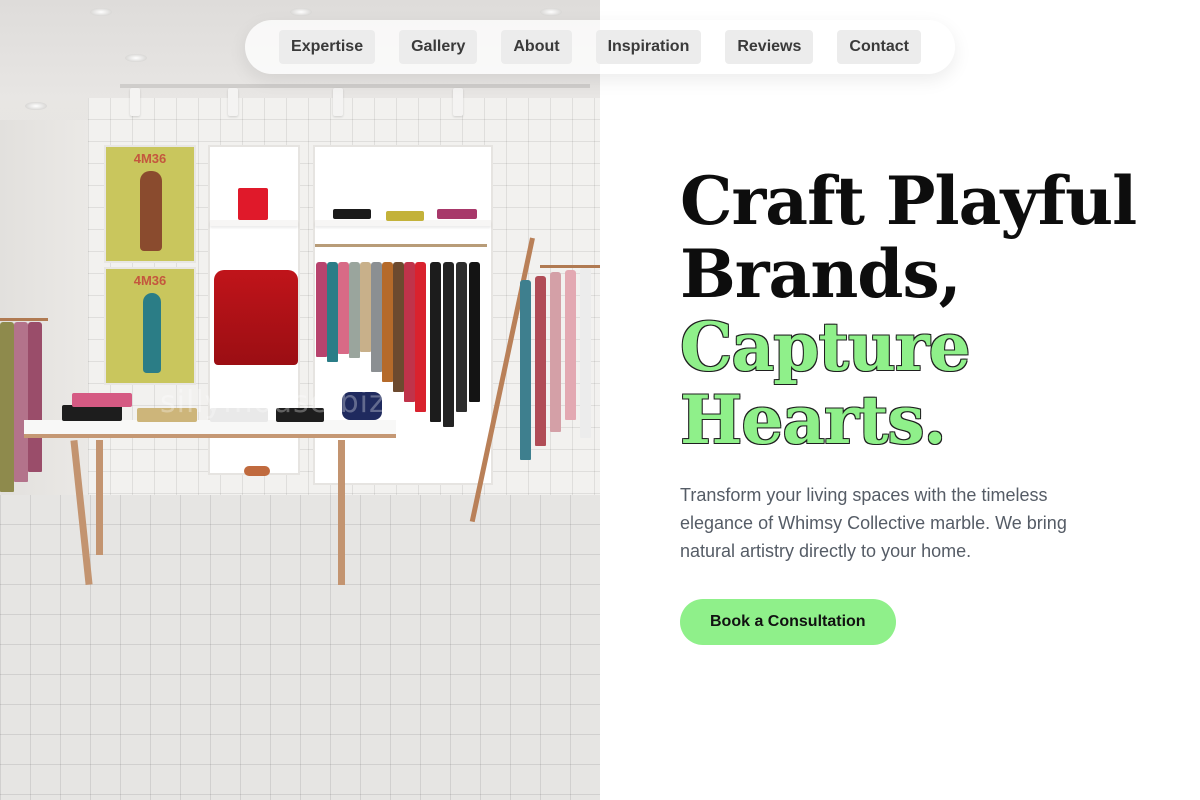 The image size is (1200, 800). I want to click on poster-top: 4M36, so click(150, 204).